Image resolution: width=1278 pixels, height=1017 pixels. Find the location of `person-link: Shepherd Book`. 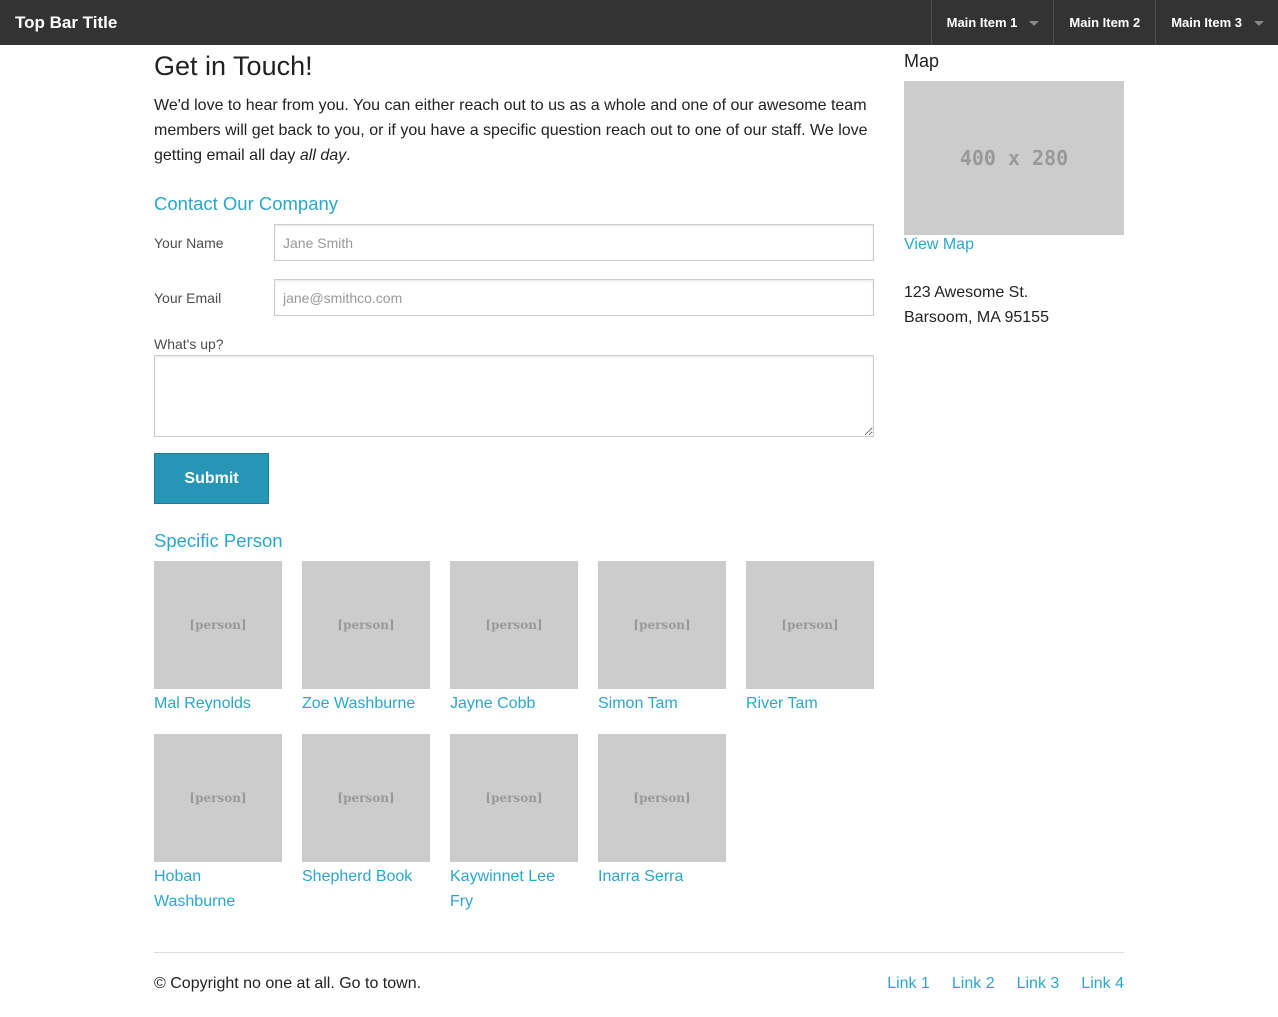

person-link: Shepherd Book is located at coordinates (366, 876).